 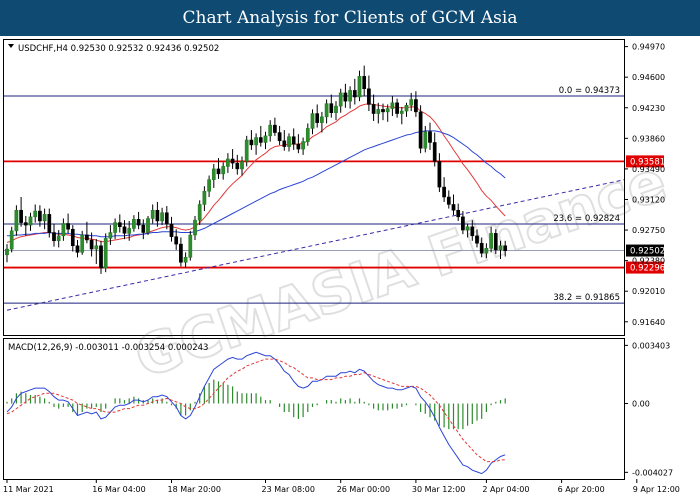 What do you see at coordinates (11, 46) in the screenshot?
I see `collapse-triangle-icon` at bounding box center [11, 46].